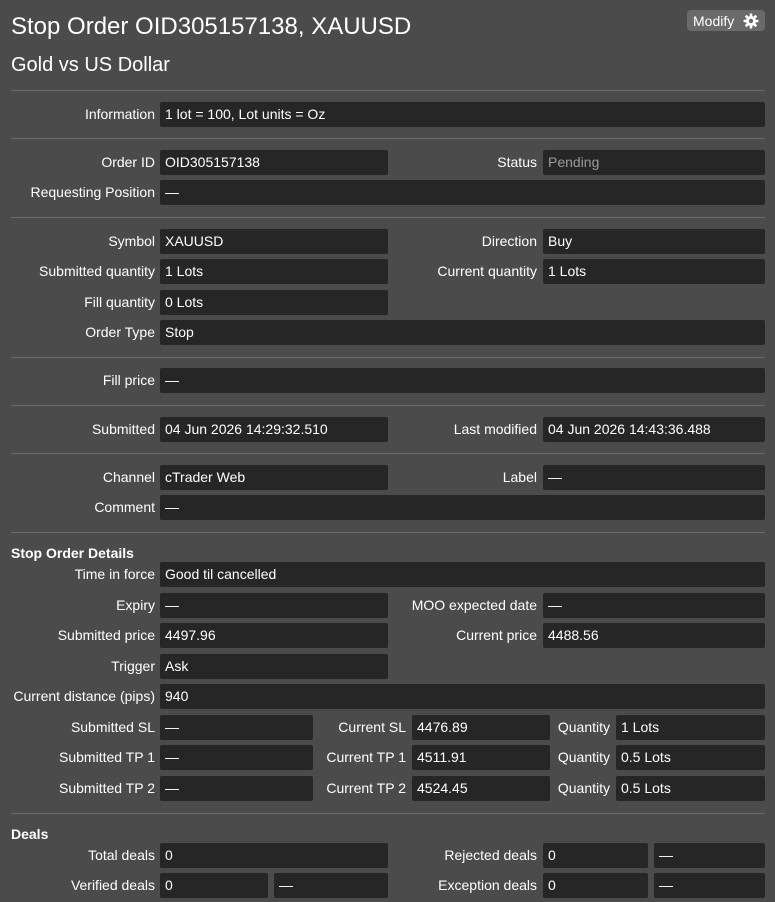 The height and width of the screenshot is (902, 775). I want to click on current-sl-label: Current SL, so click(372, 727).